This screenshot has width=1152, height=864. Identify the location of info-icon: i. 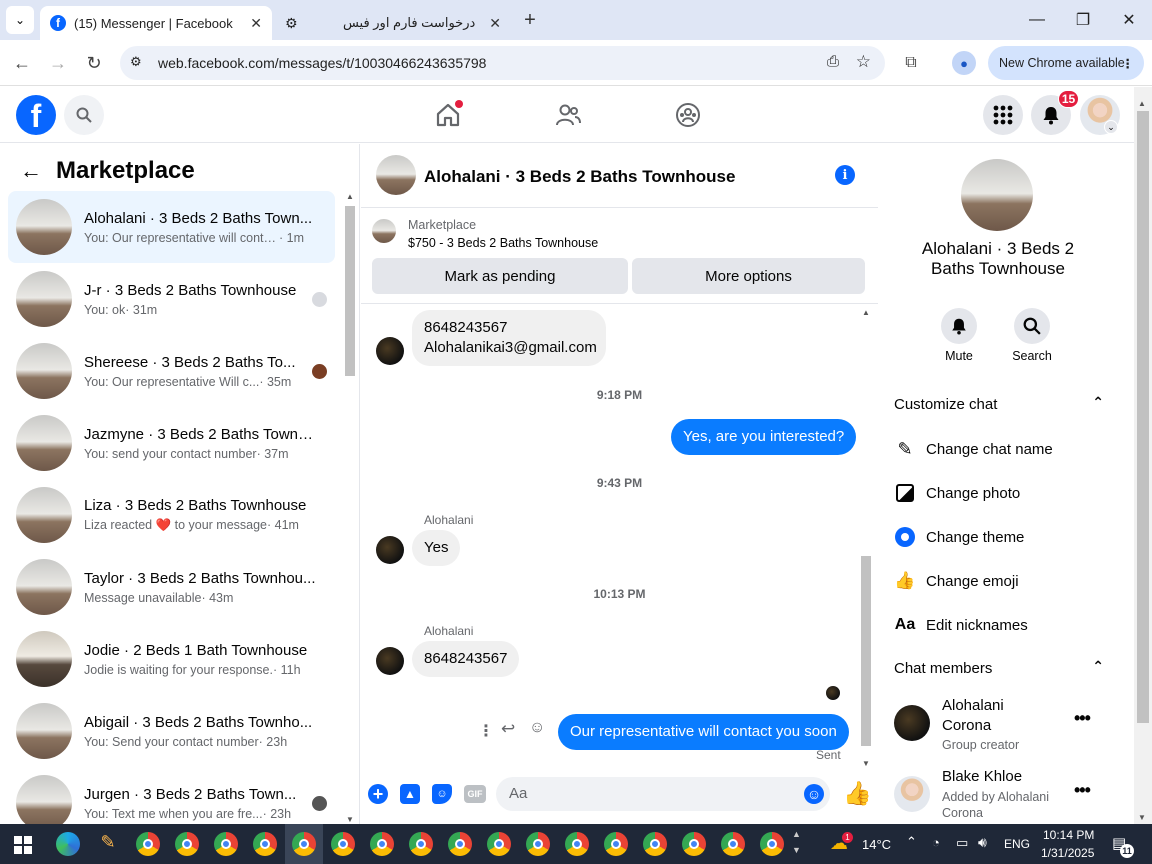
(845, 175).